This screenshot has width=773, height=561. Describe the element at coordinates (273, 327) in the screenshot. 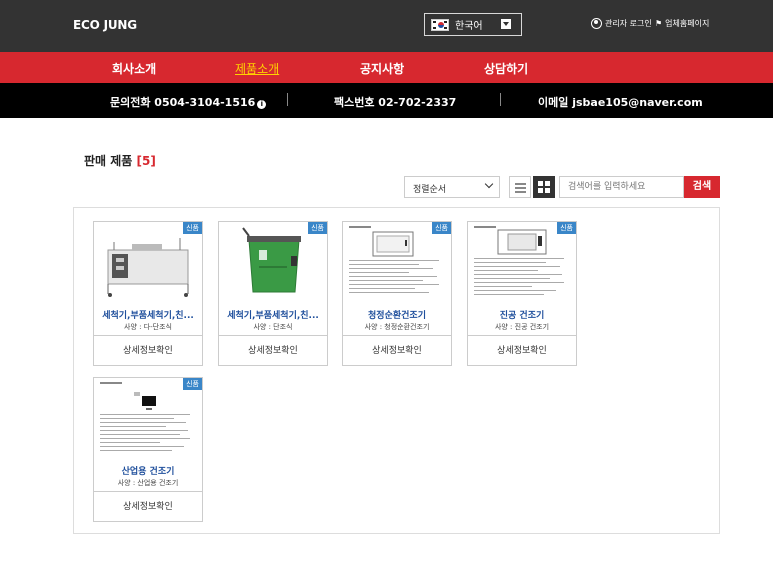

I see `product-spec: 사양 : 단조식` at that location.